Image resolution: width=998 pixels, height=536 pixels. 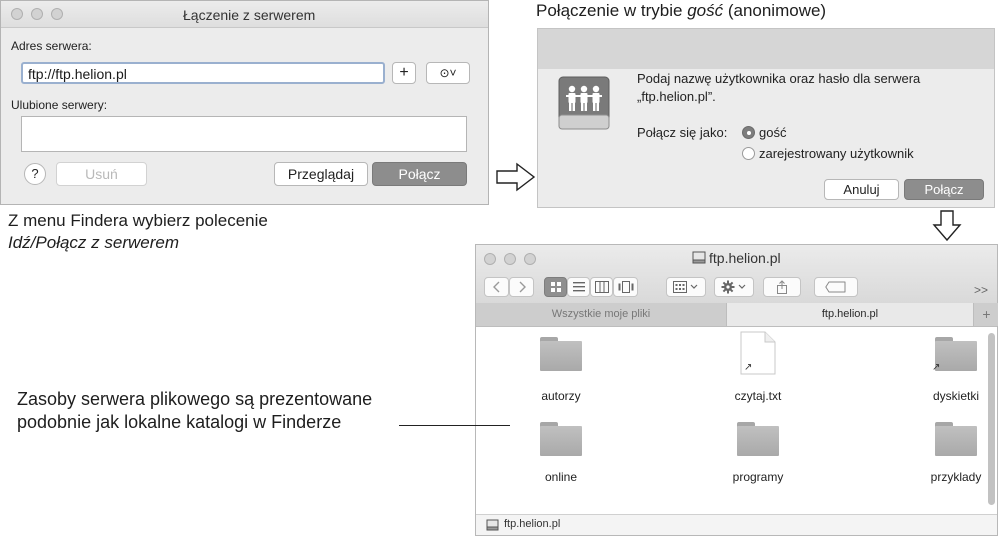 I want to click on toolbar-overflow-button: >>, so click(x=981, y=290).